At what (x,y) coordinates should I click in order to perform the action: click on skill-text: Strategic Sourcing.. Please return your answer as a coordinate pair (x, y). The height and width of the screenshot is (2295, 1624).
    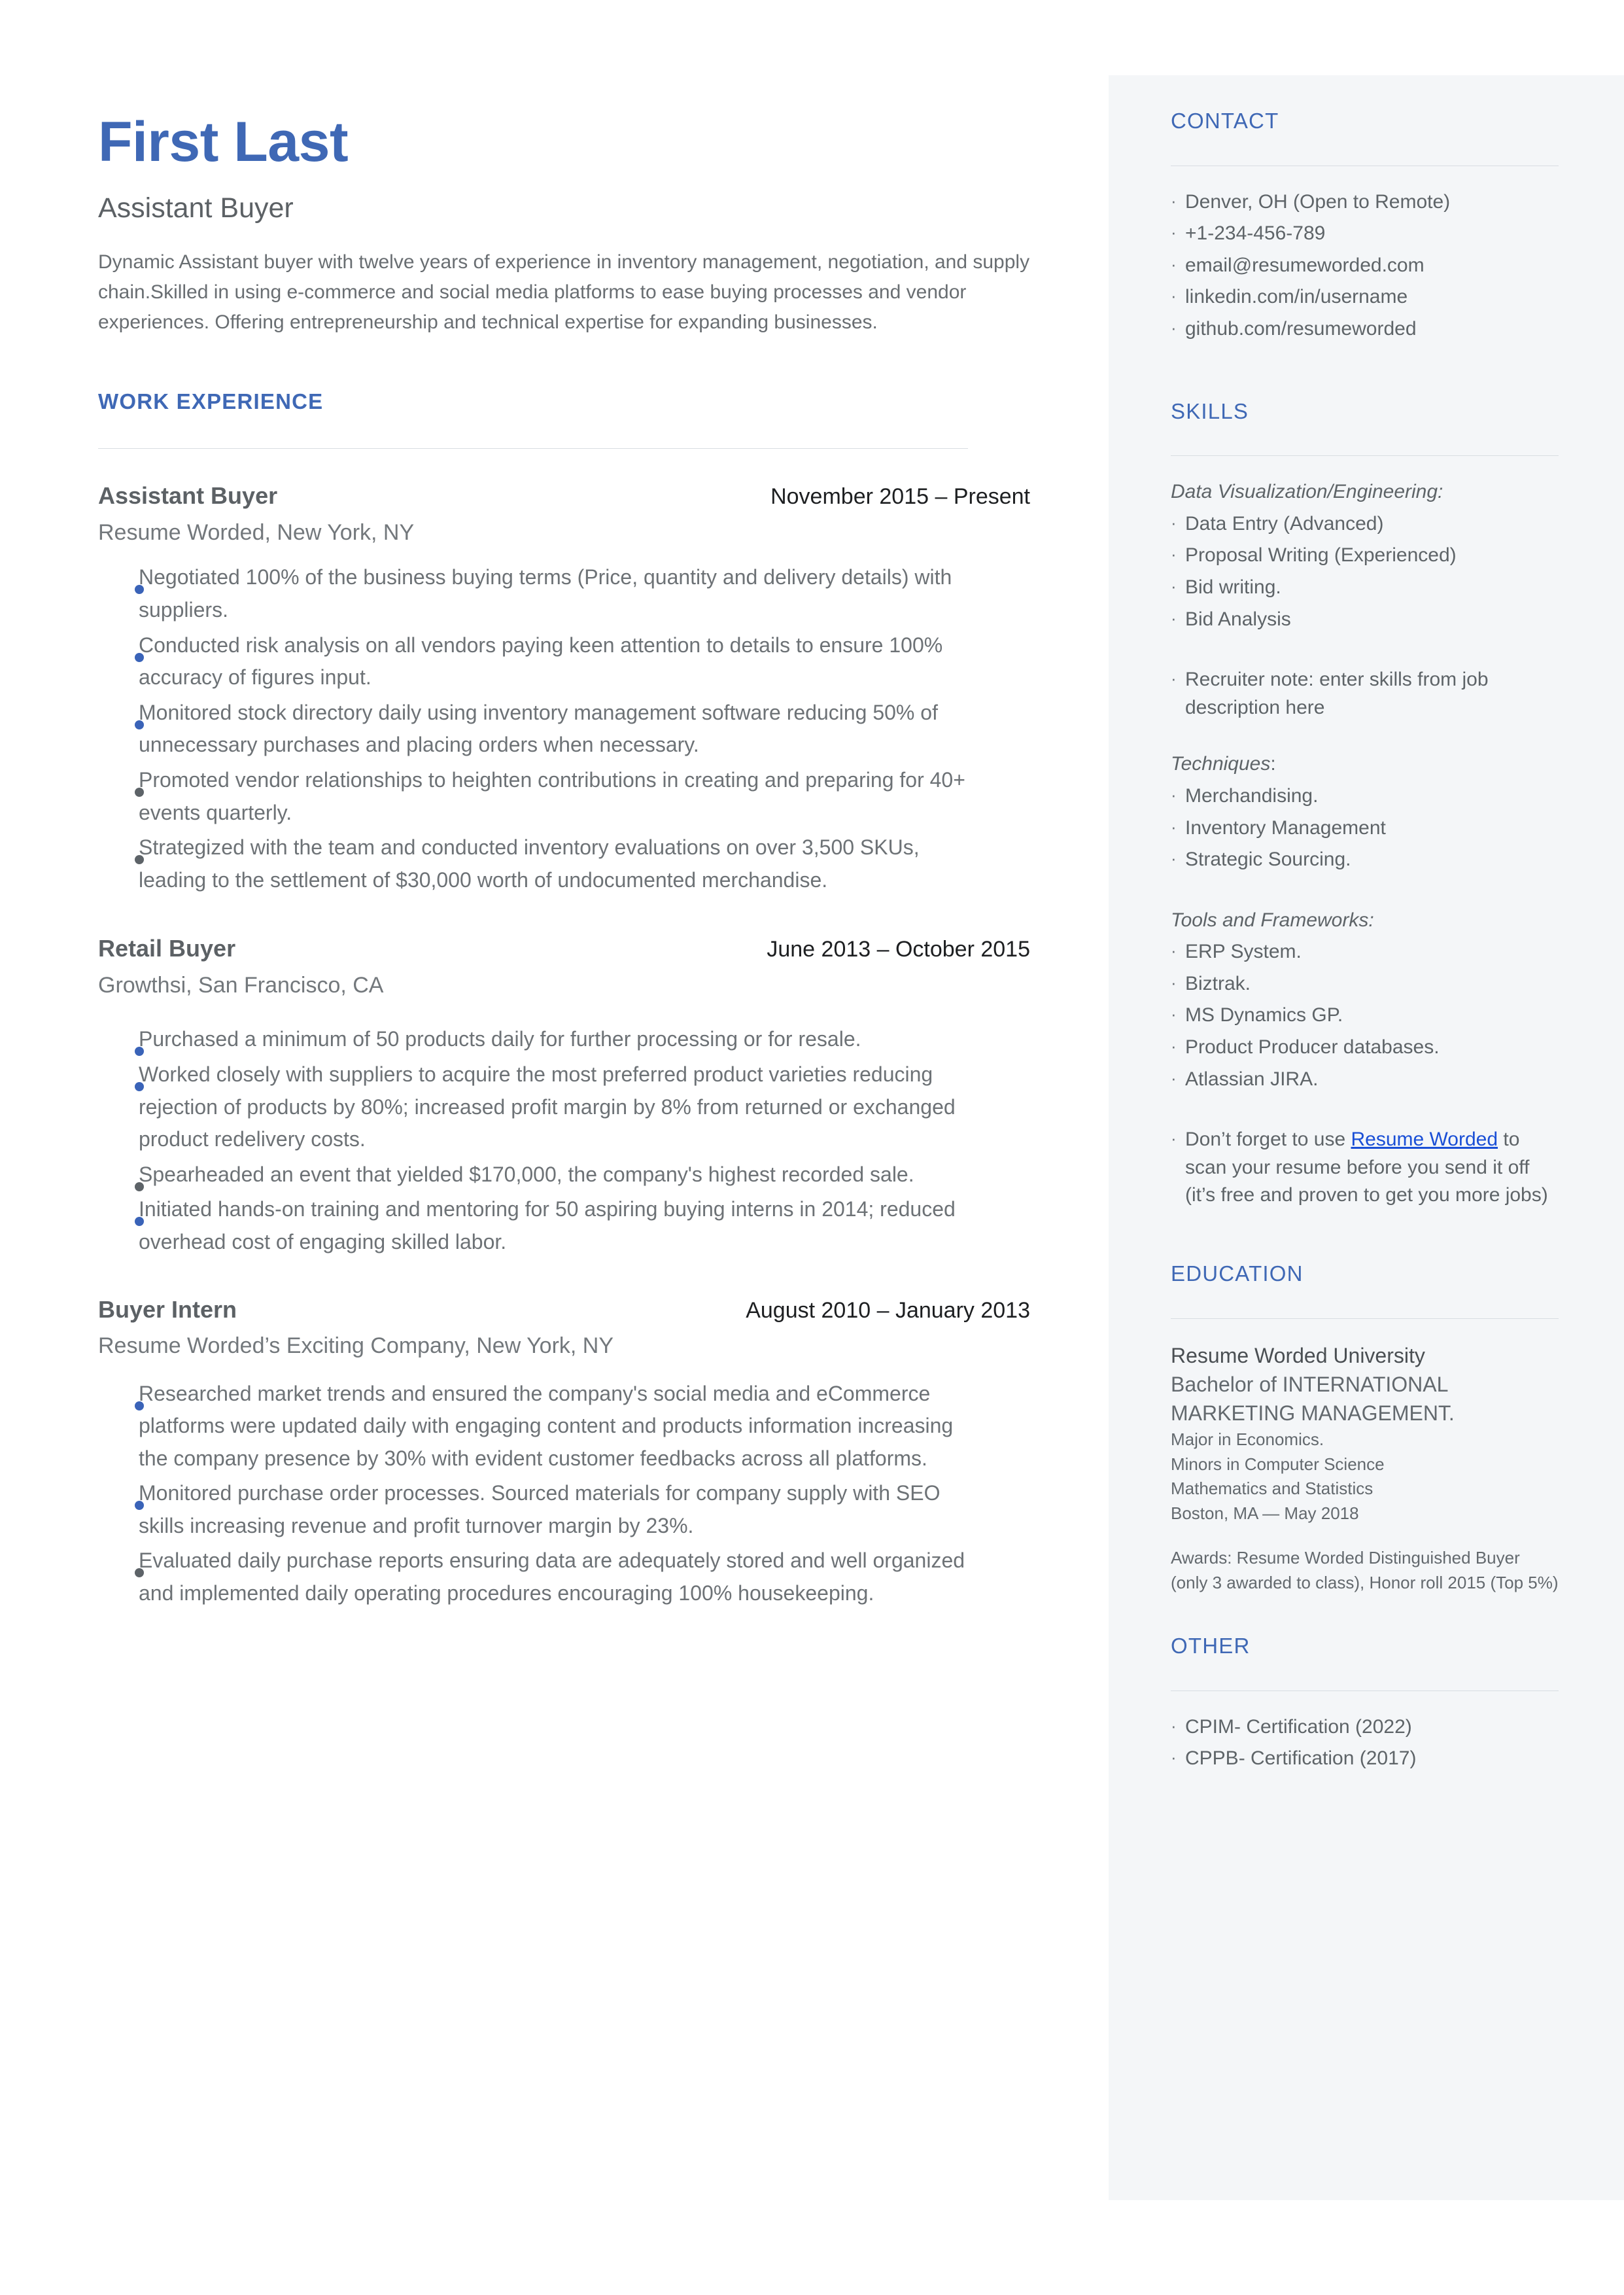
    Looking at the image, I should click on (1268, 860).